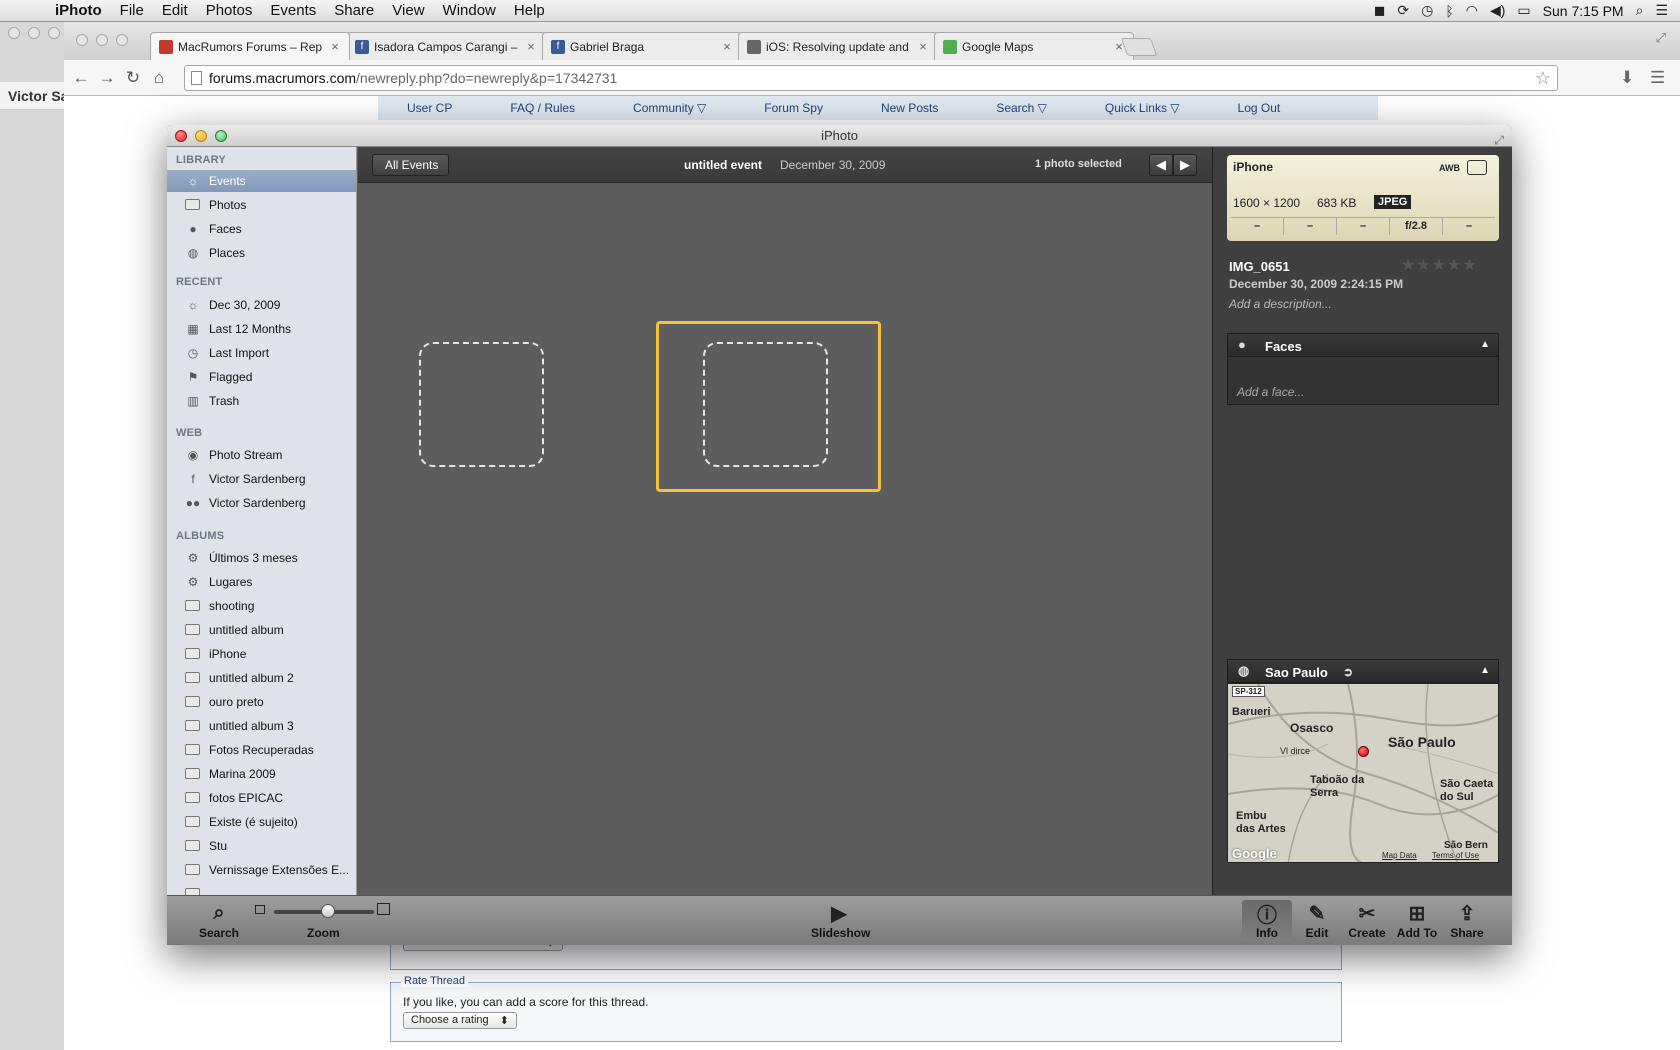 Image resolution: width=1680 pixels, height=1050 pixels. What do you see at coordinates (429, 108) in the screenshot?
I see `nav-user-cp: User CP` at bounding box center [429, 108].